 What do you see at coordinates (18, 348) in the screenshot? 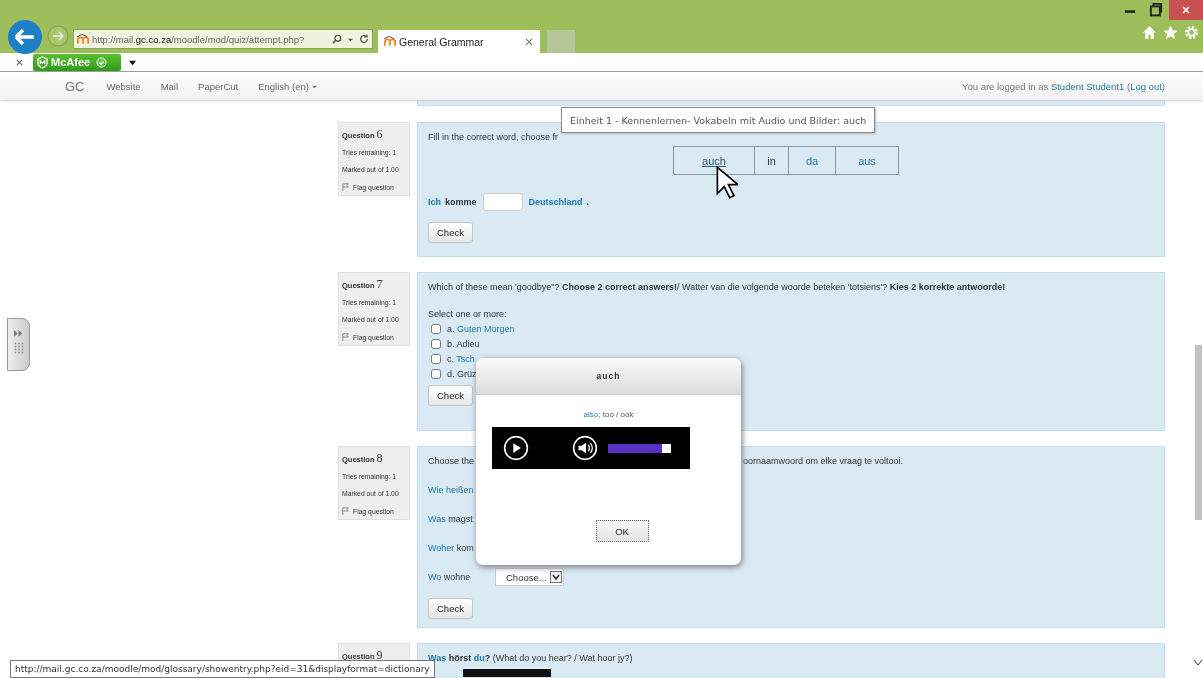
I see `grid-icon` at bounding box center [18, 348].